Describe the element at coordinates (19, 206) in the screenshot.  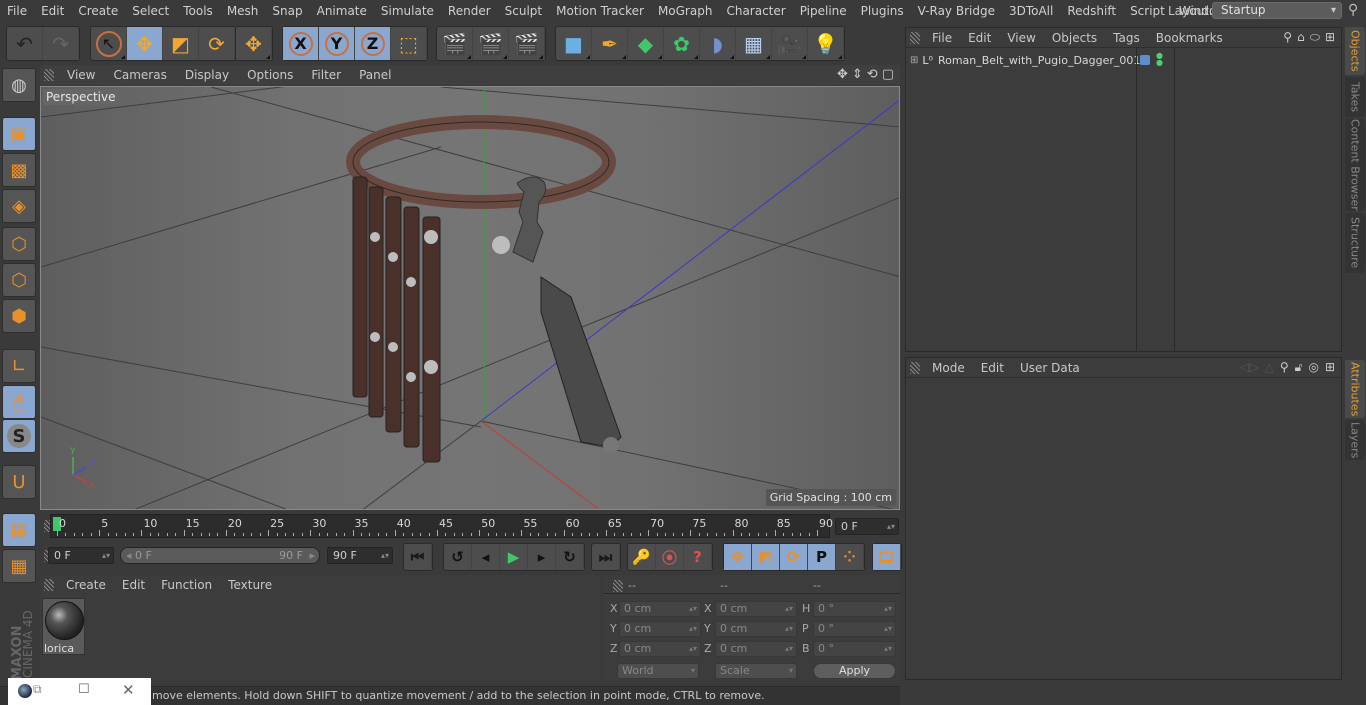
I see `workplane-button: ◈` at that location.